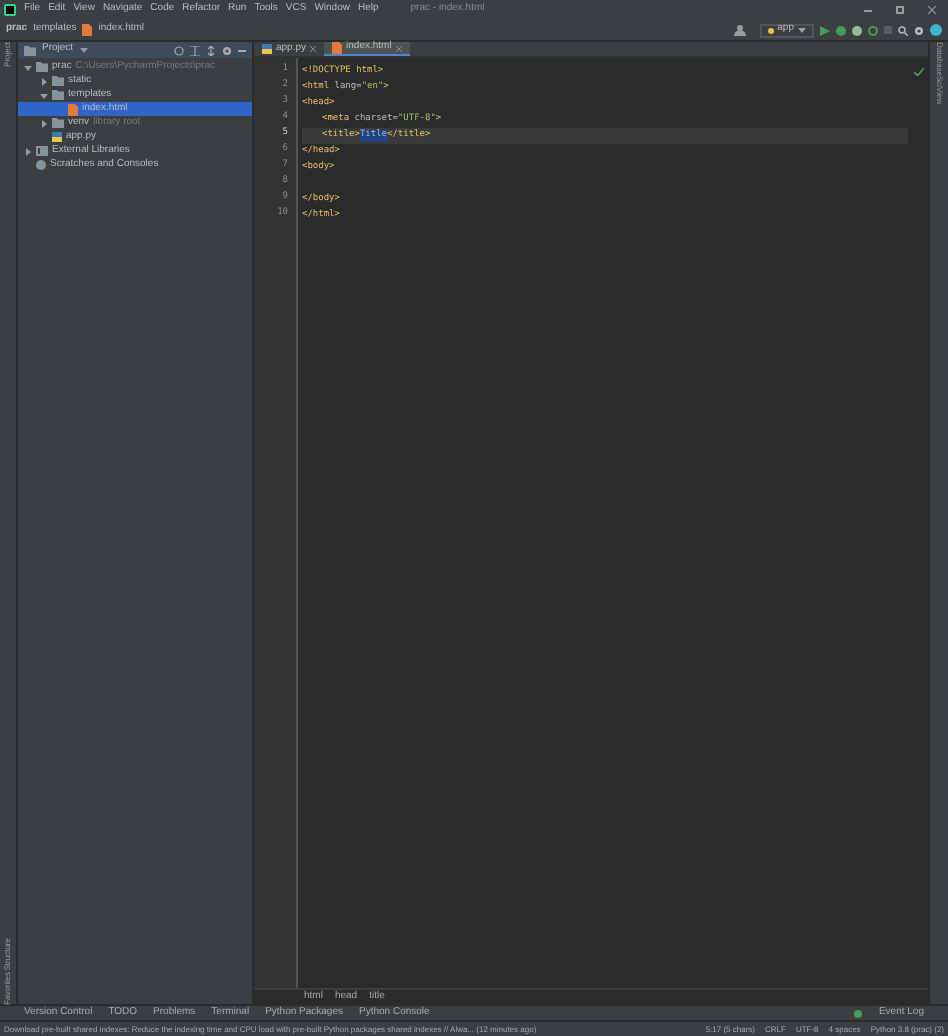 This screenshot has height=1036, width=948. I want to click on check-icon, so click(918, 72).